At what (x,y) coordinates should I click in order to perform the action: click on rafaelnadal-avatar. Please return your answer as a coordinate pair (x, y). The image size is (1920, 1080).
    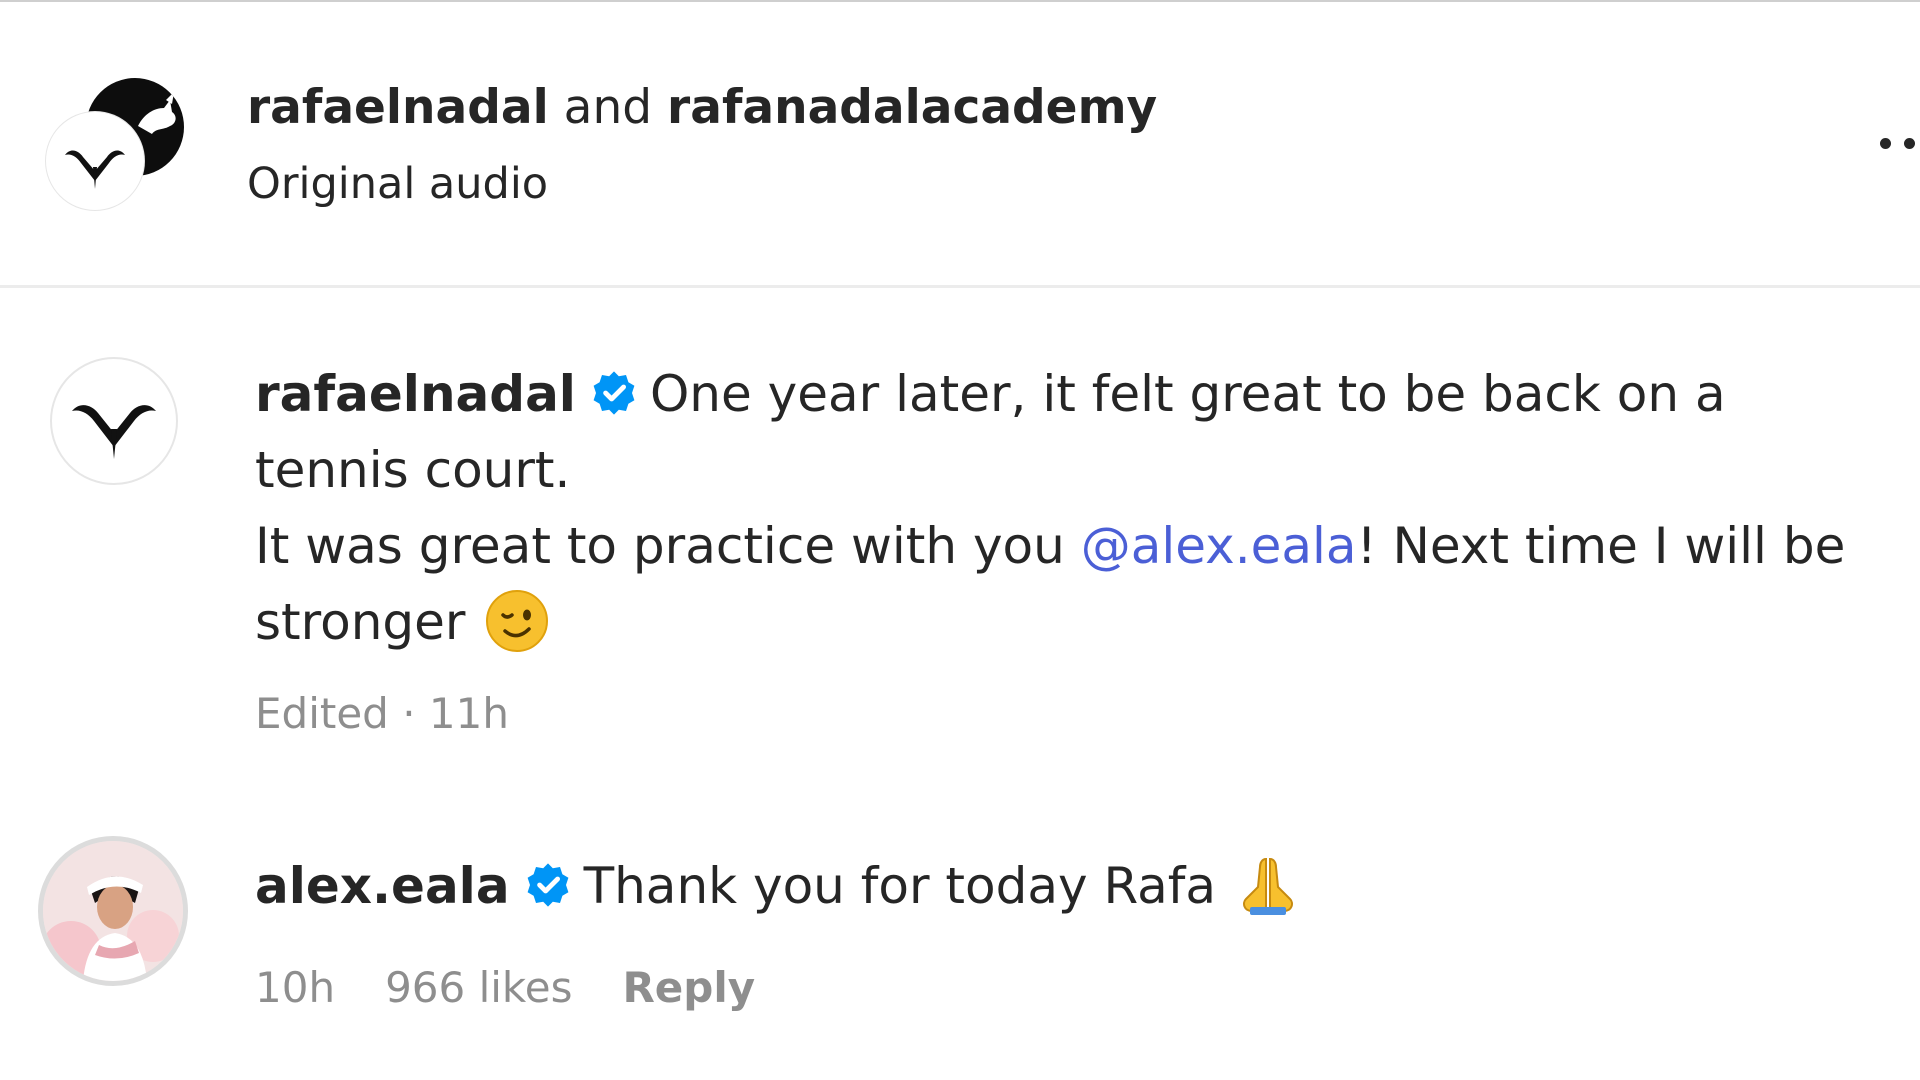
    Looking at the image, I should click on (95, 161).